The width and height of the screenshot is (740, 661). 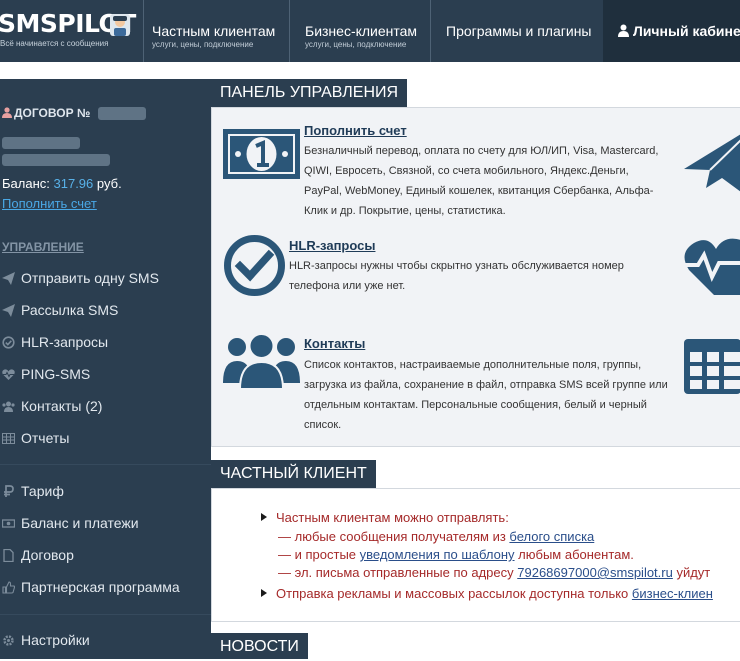 What do you see at coordinates (26, 183) in the screenshot?
I see `balance-label: Баланс:` at bounding box center [26, 183].